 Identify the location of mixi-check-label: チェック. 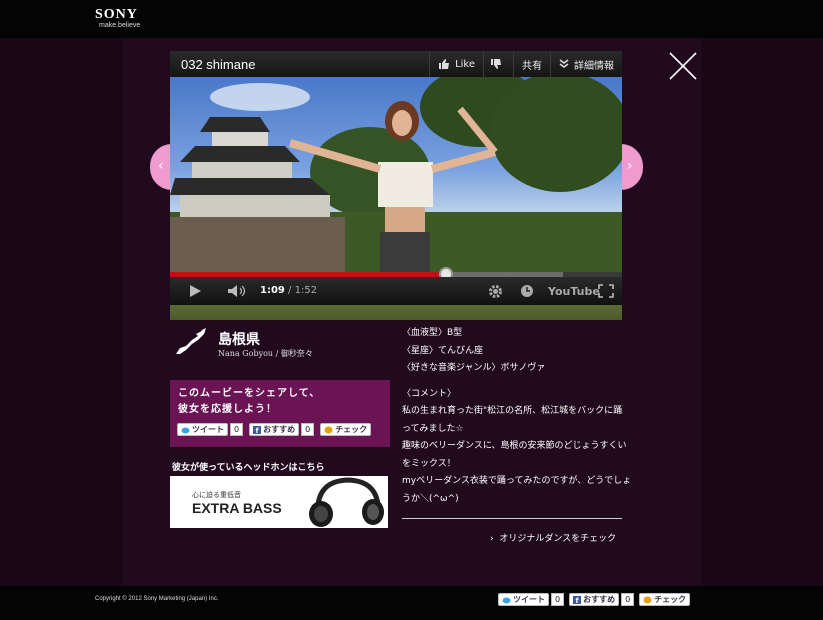
(351, 429).